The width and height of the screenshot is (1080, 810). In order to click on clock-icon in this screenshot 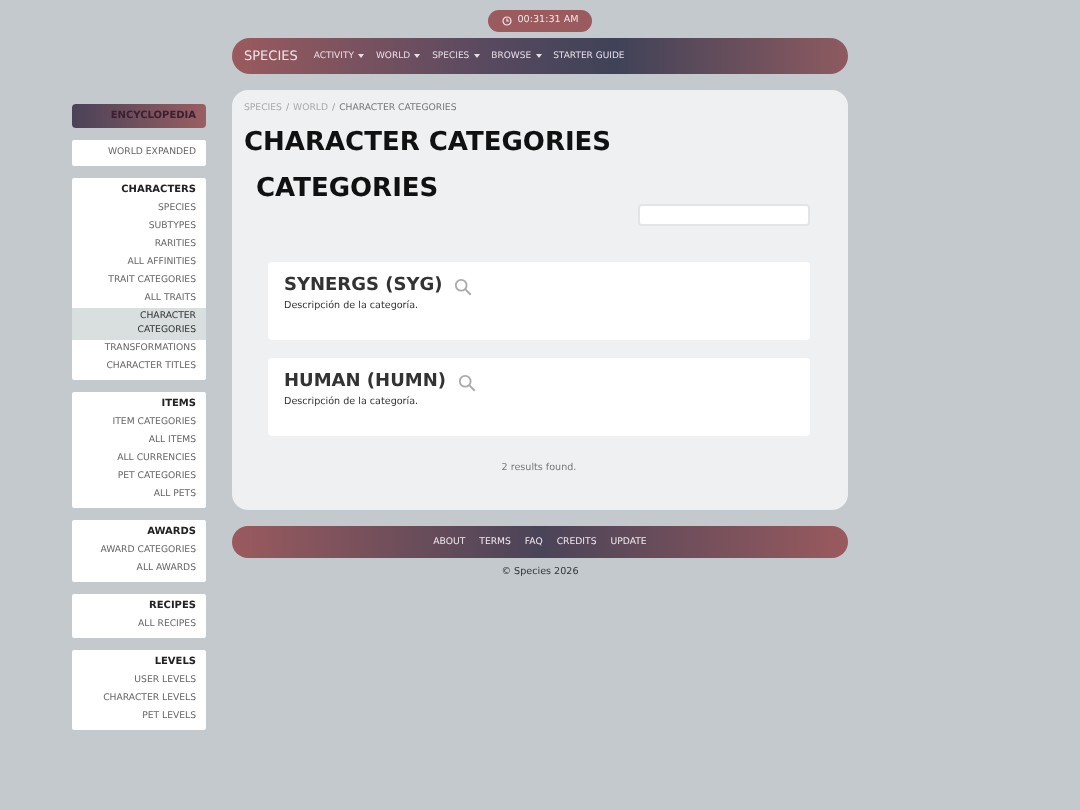, I will do `click(506, 21)`.